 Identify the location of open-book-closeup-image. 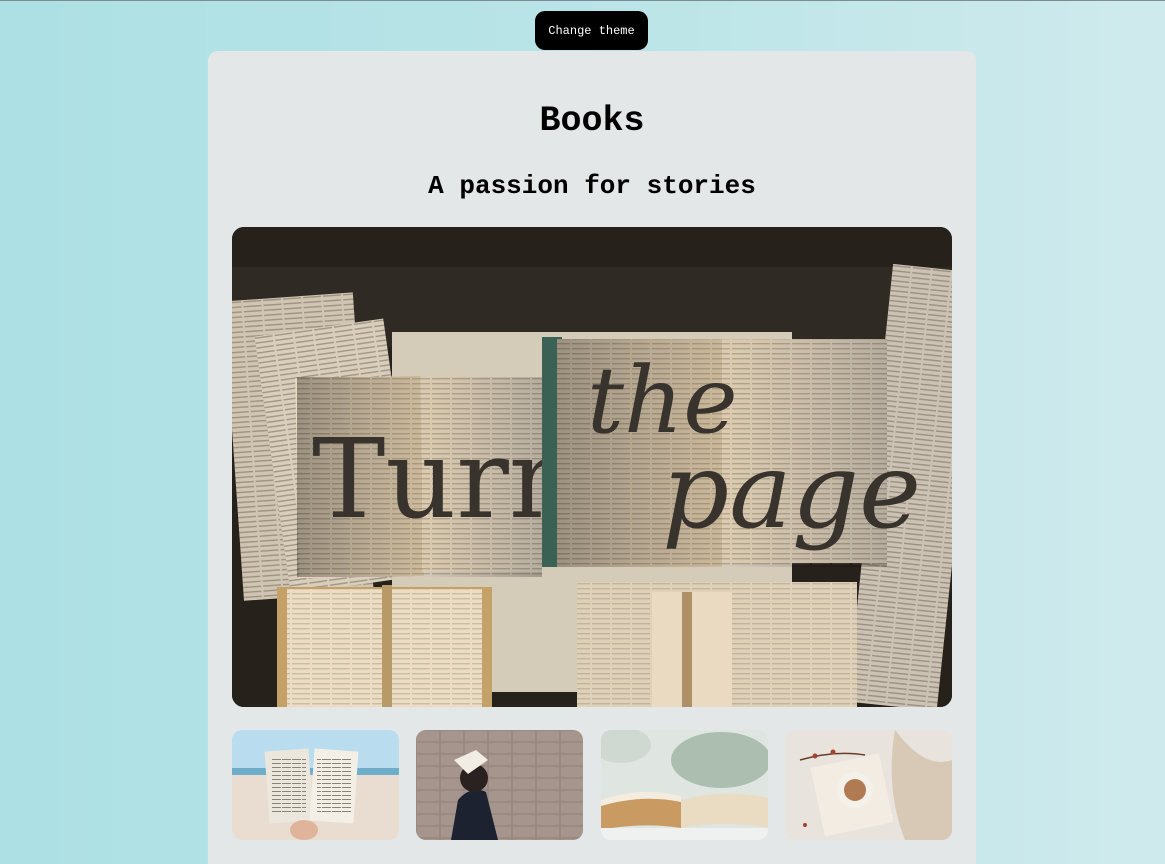
(684, 785).